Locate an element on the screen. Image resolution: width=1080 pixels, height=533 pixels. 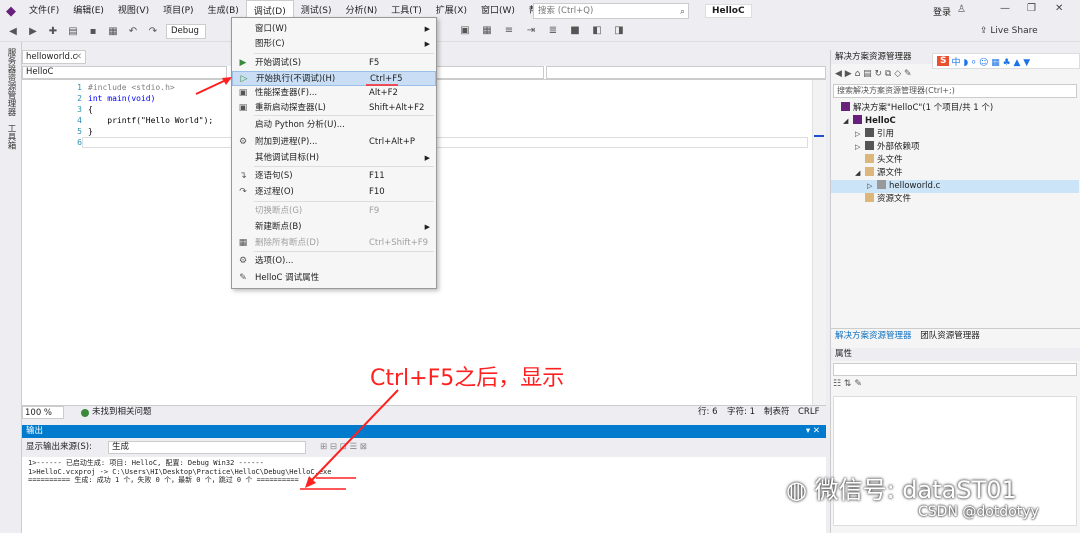
wechat-watermark: ◍ 微信号: dataST01 is located at coordinates (901, 487).